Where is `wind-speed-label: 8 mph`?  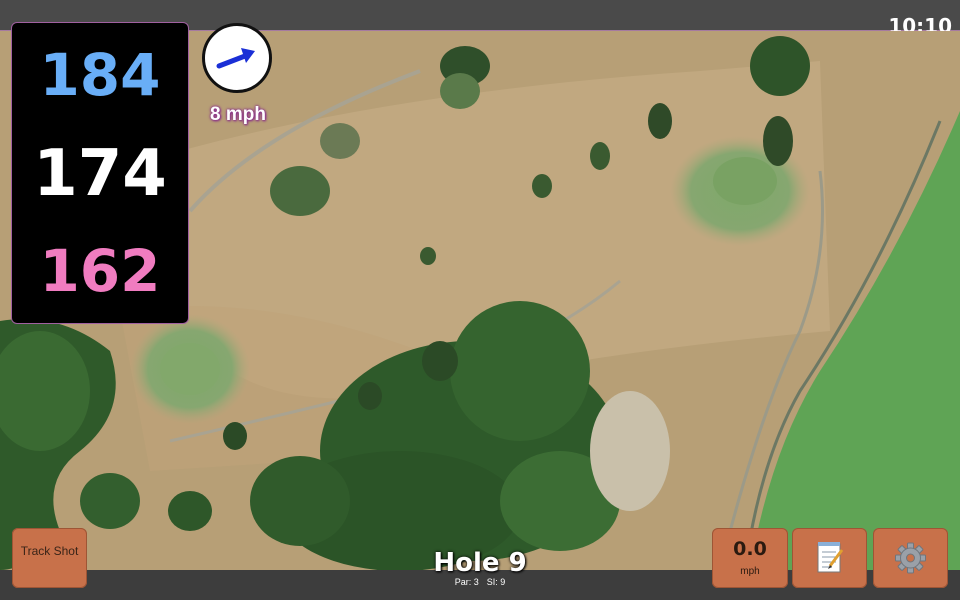
wind-speed-label: 8 mph is located at coordinates (238, 114).